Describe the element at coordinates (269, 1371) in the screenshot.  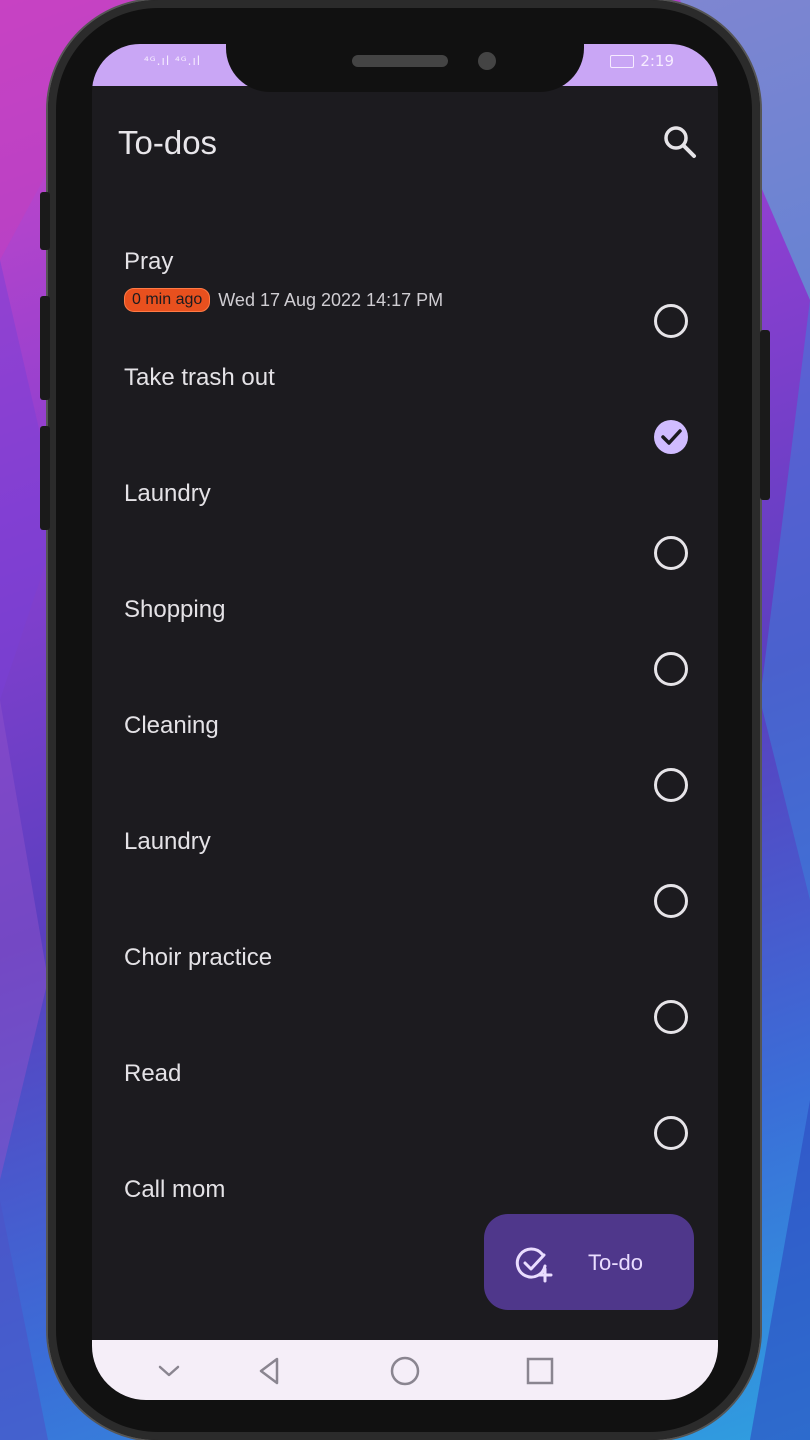
I see `back-icon` at that location.